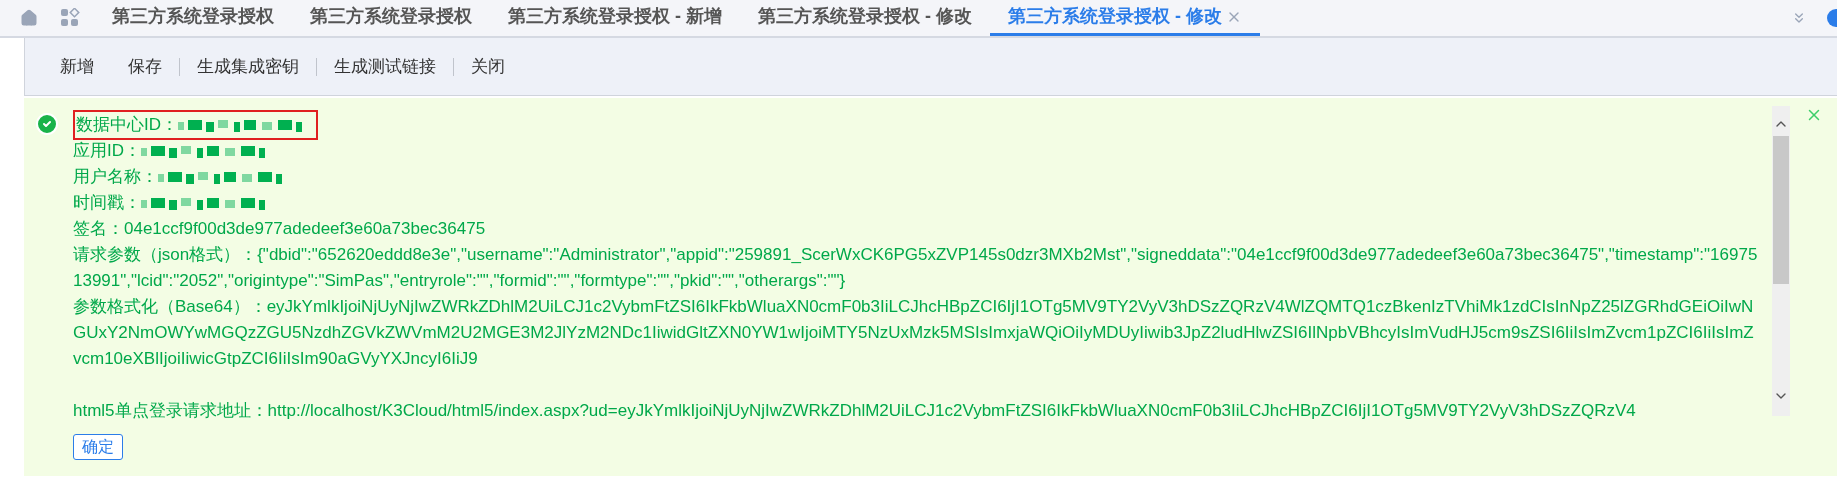 This screenshot has width=1837, height=485. Describe the element at coordinates (145, 66) in the screenshot. I see `toolbar-button: 保存` at that location.